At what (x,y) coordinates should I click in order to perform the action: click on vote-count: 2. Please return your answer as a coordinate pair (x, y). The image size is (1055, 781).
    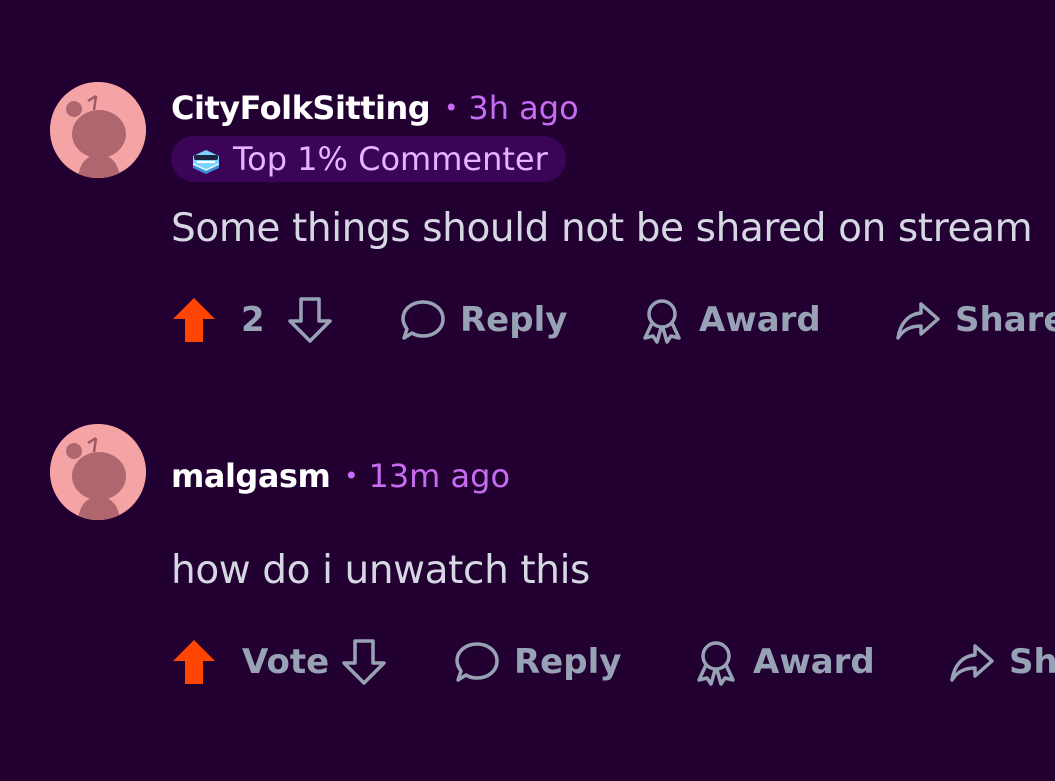
    Looking at the image, I should click on (253, 320).